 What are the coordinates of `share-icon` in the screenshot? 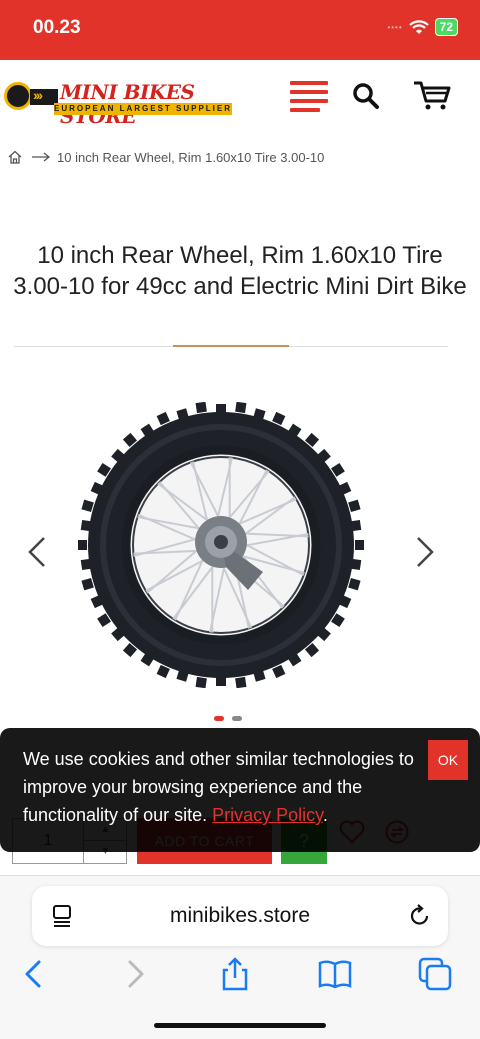 It's located at (235, 974).